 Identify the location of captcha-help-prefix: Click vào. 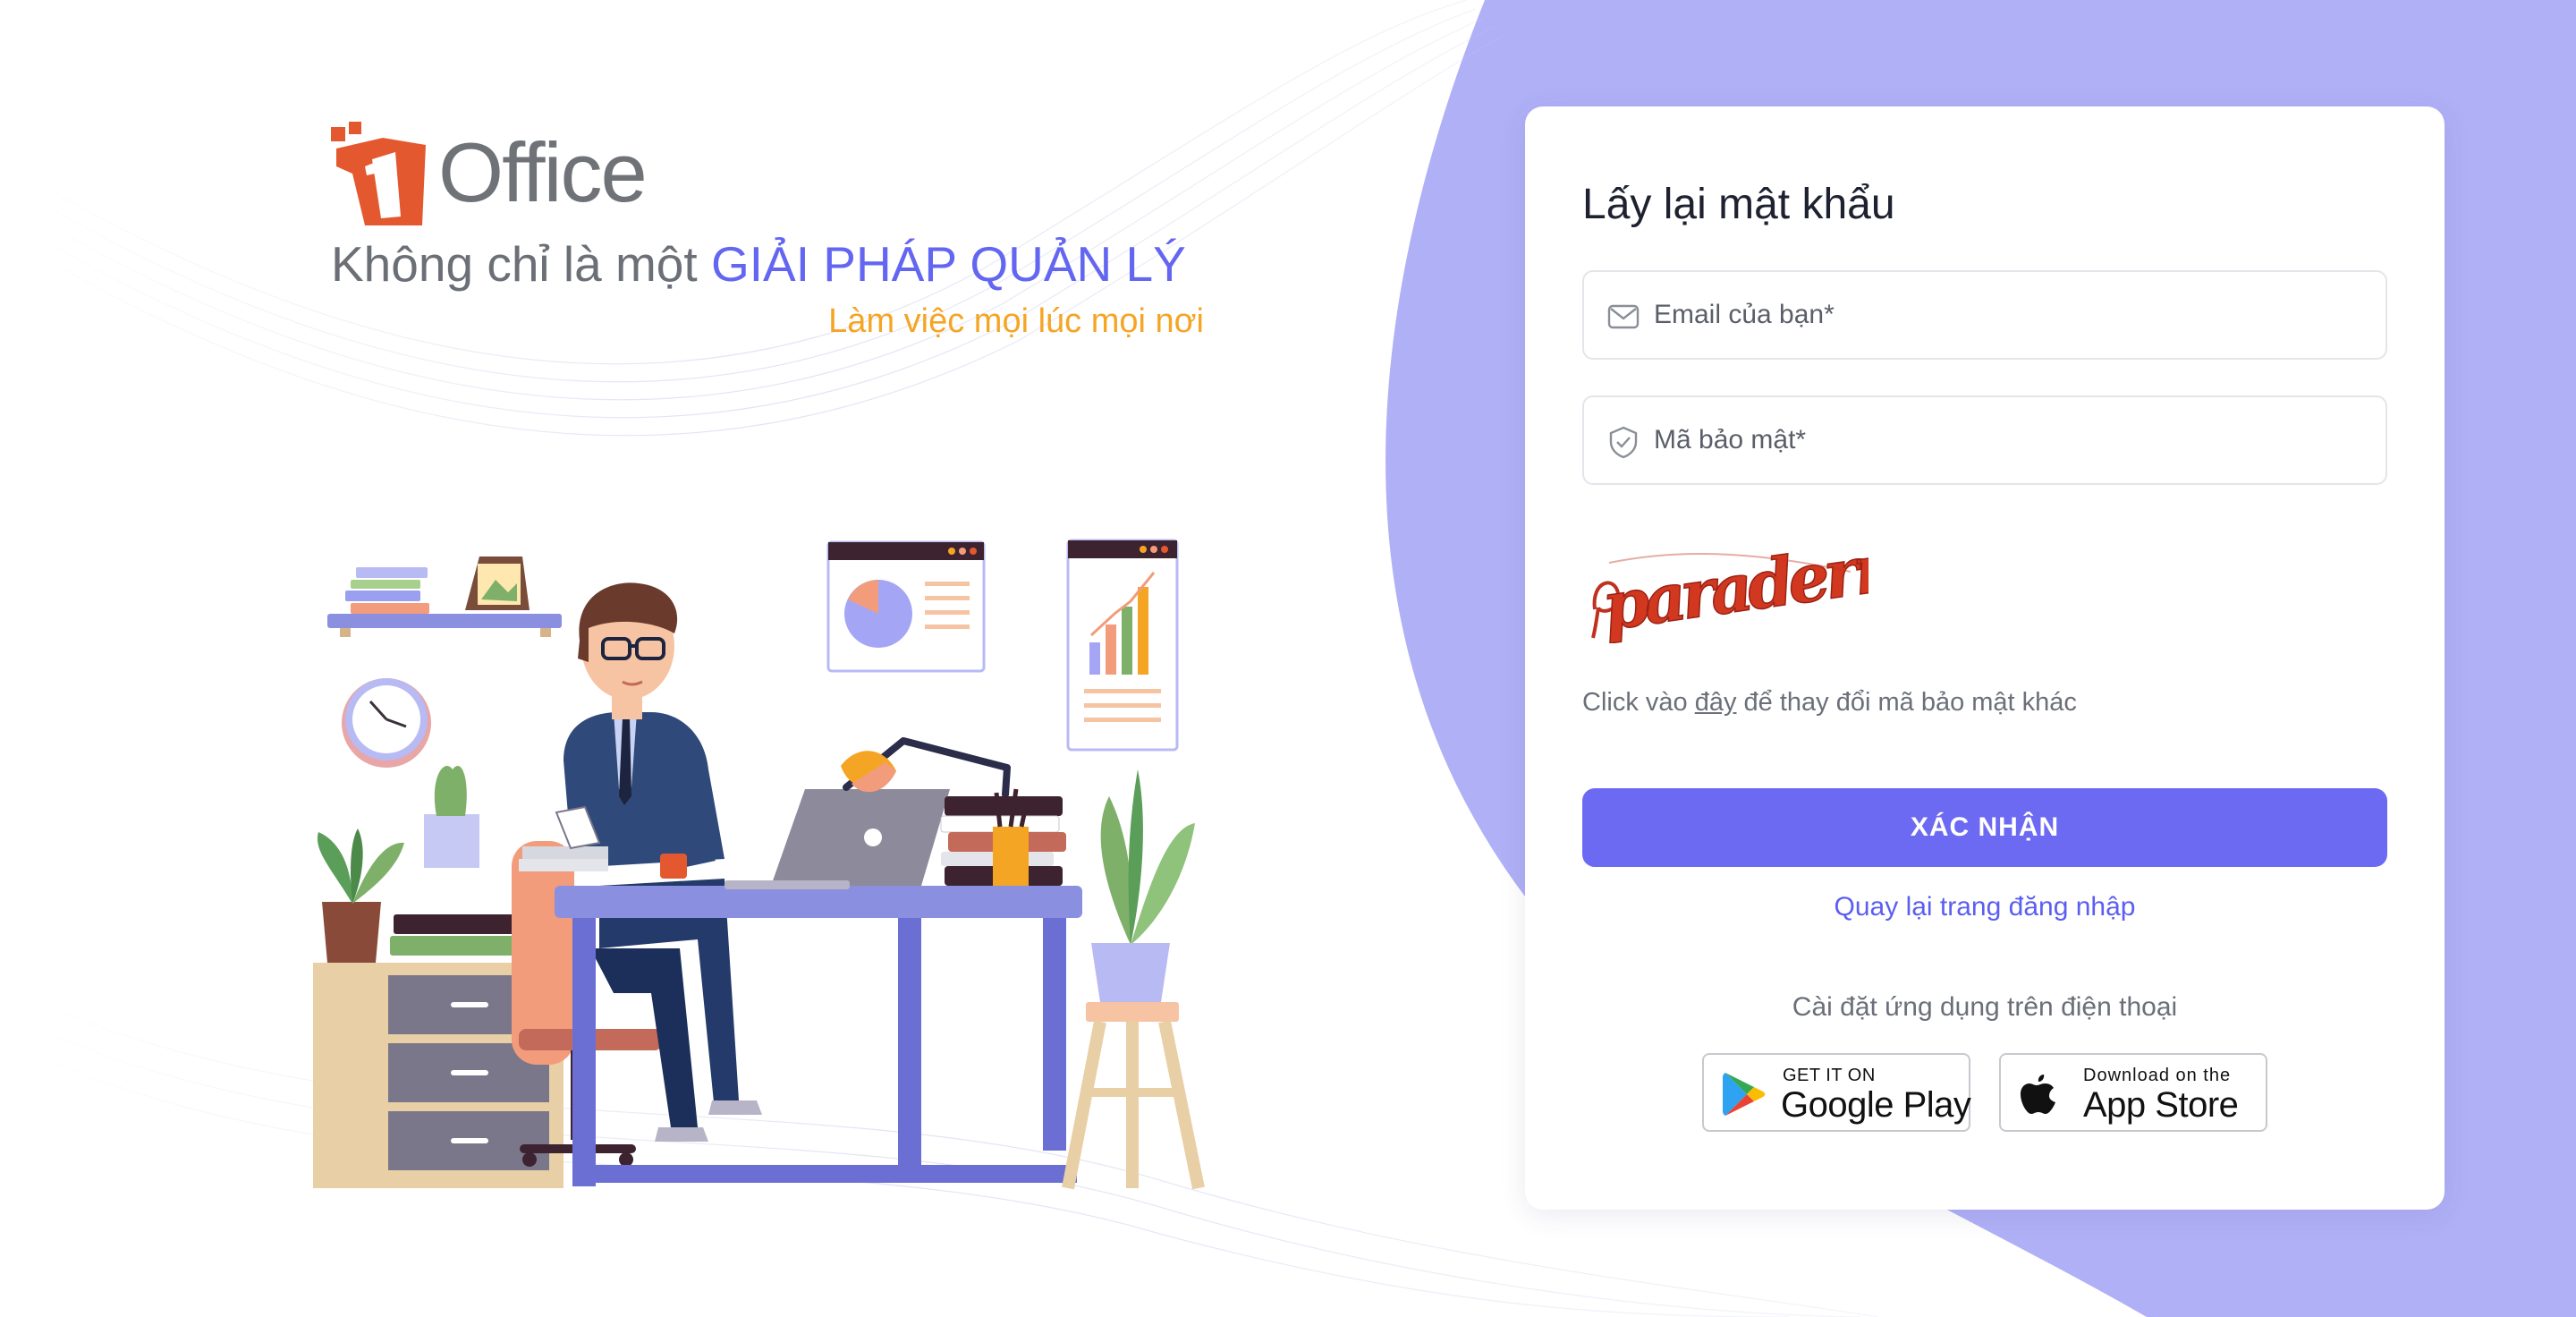
(1635, 702).